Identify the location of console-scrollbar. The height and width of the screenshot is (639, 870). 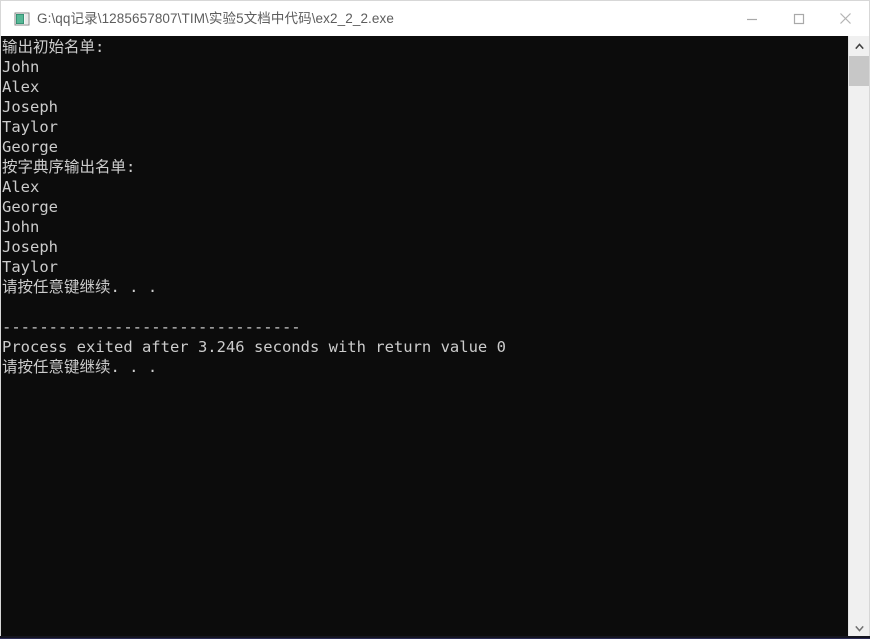
(858, 337).